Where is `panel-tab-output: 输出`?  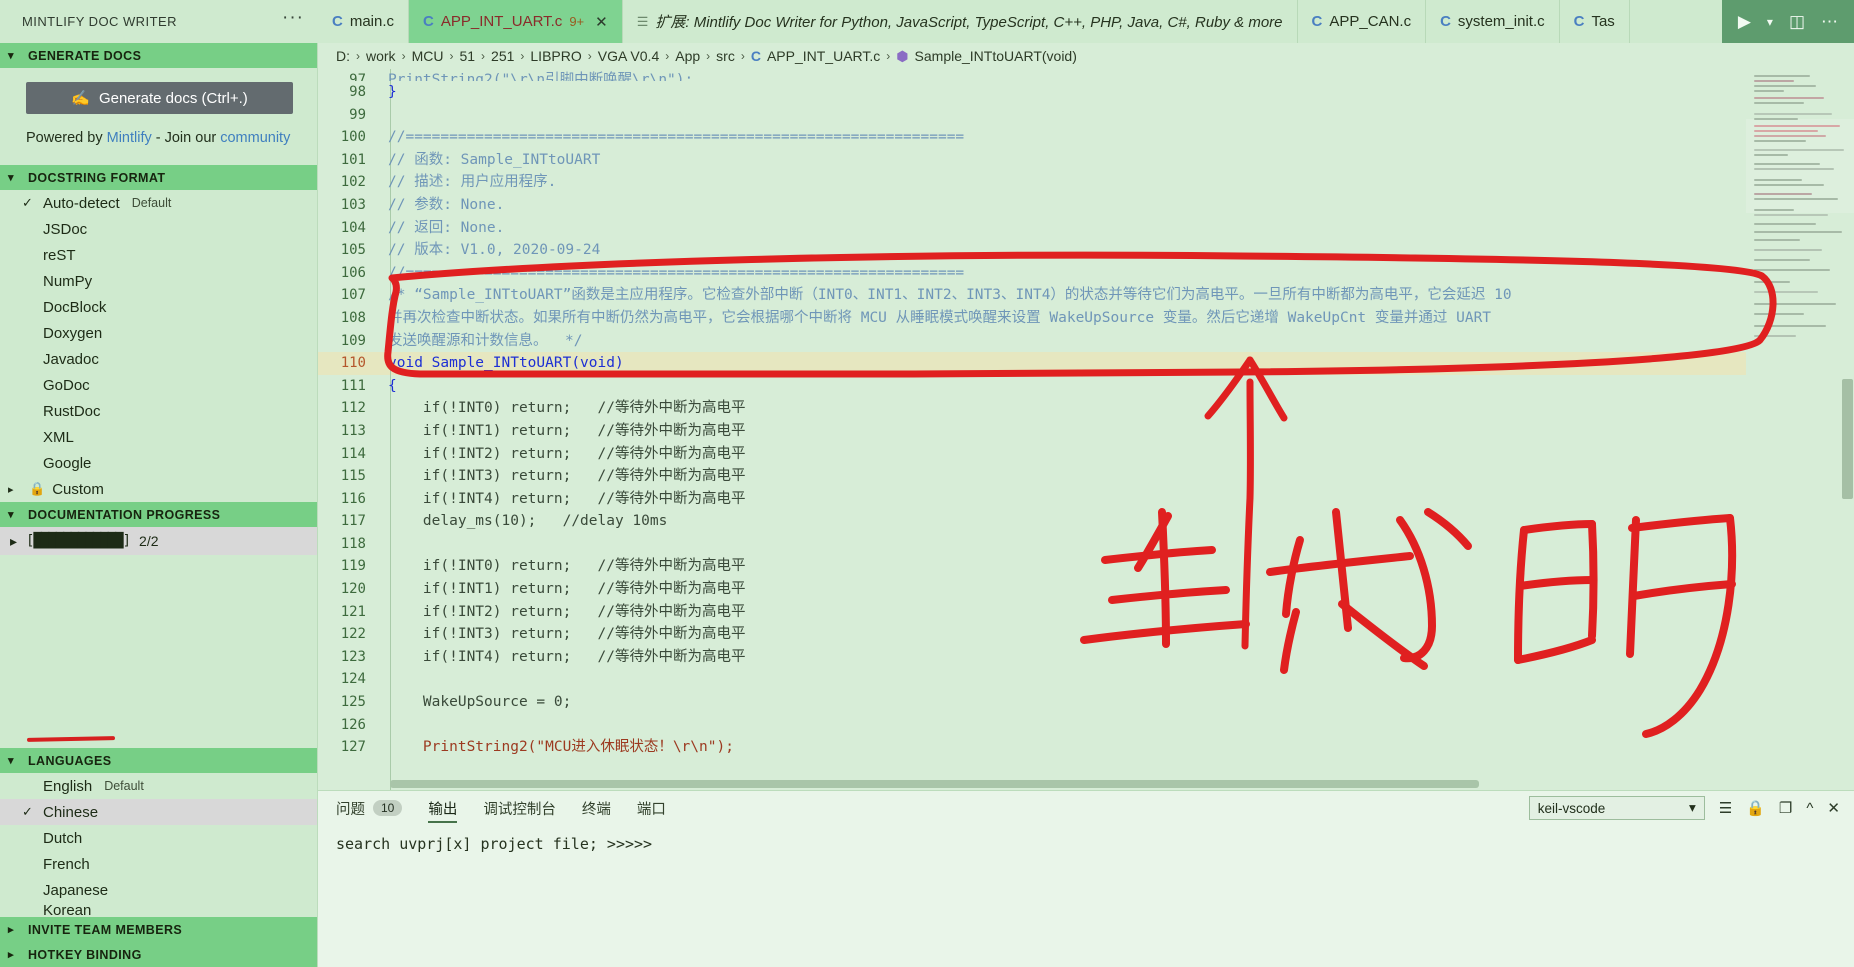 panel-tab-output: 输出 is located at coordinates (443, 808).